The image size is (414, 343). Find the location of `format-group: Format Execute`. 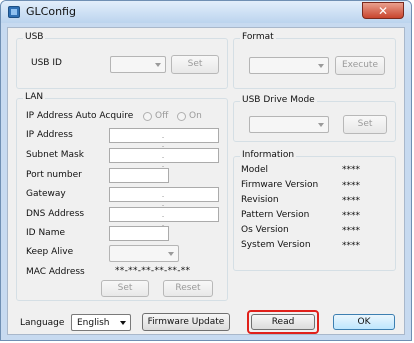

format-group: Format Execute is located at coordinates (314, 60).